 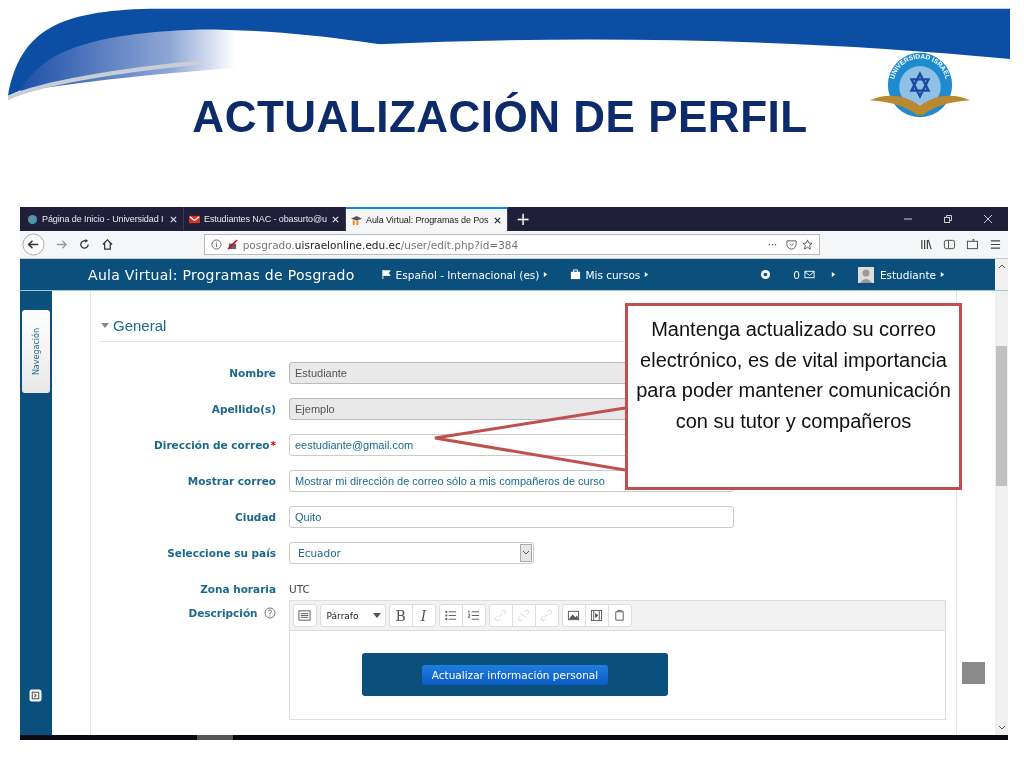 What do you see at coordinates (950, 244) in the screenshot?
I see `sidebar-icon` at bounding box center [950, 244].